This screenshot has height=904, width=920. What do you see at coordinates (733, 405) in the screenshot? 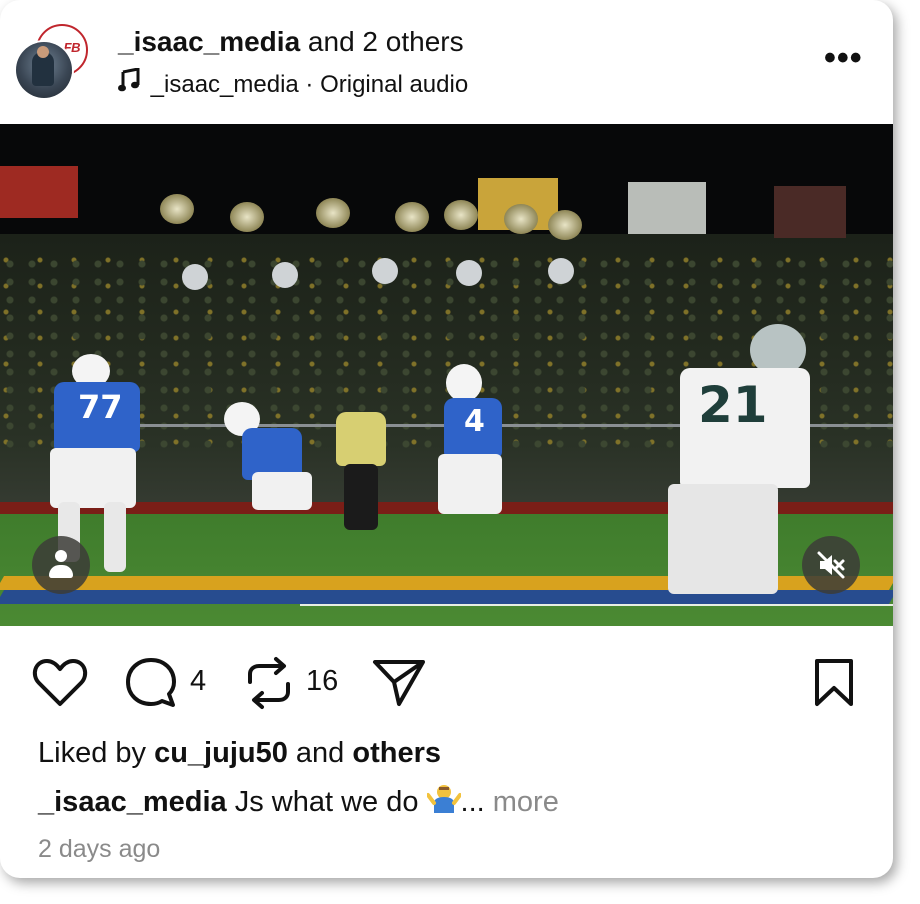
I see `jersey-number: 21` at bounding box center [733, 405].